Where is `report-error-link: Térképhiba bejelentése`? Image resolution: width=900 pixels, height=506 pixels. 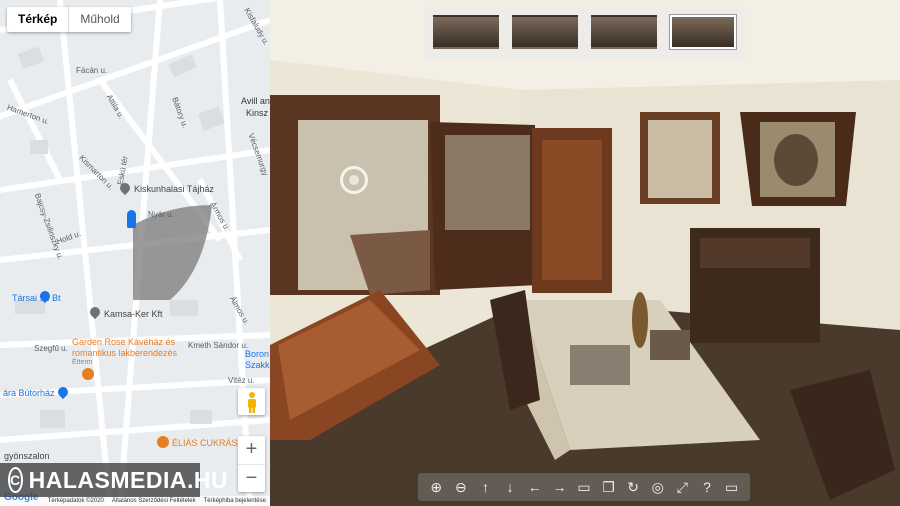 report-error-link: Térképhiba bejelentése is located at coordinates (235, 501).